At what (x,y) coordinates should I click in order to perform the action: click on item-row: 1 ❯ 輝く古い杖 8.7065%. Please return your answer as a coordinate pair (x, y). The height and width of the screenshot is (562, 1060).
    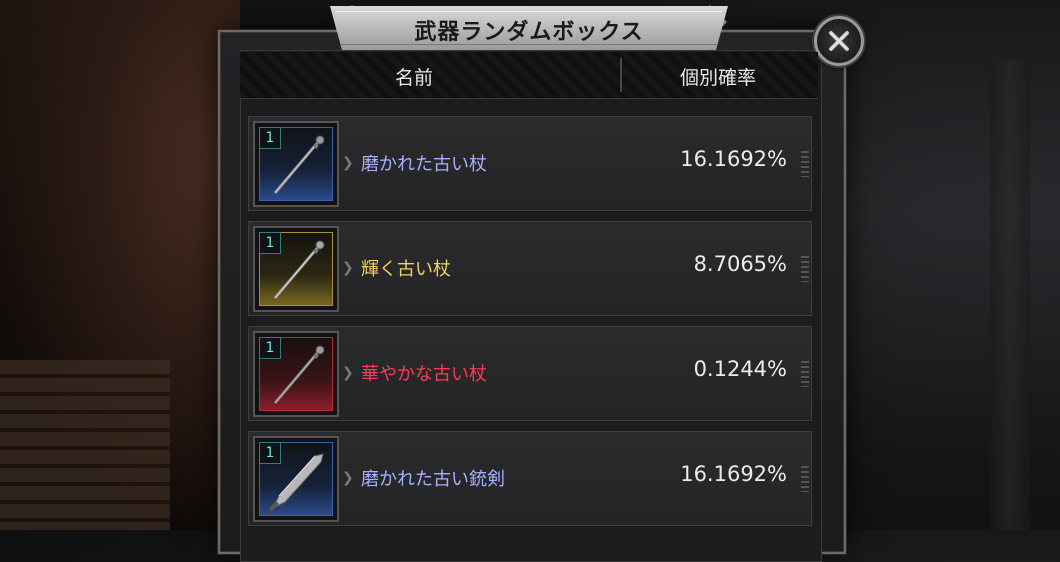
    Looking at the image, I should click on (530, 268).